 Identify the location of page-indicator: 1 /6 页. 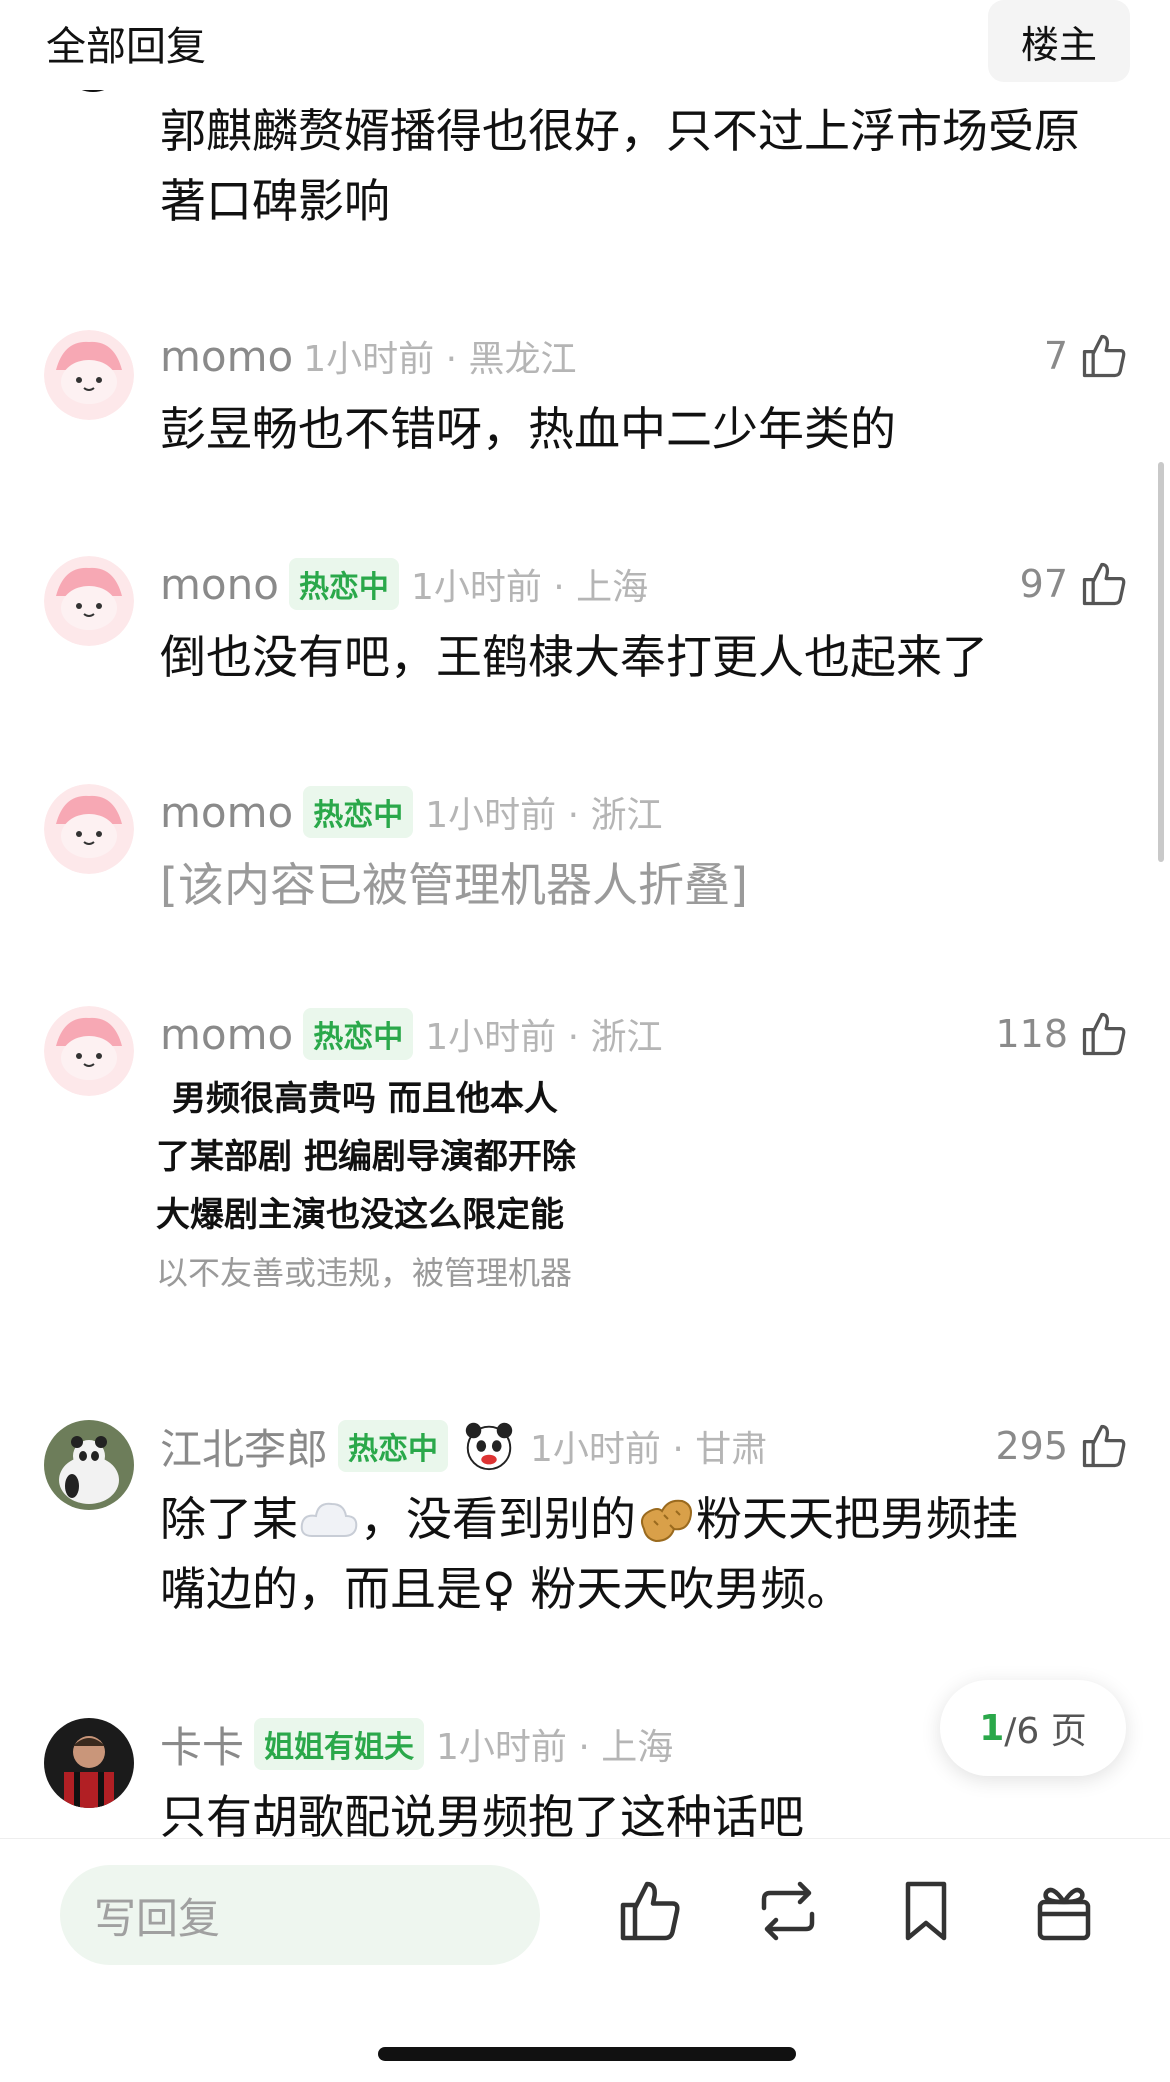
(1033, 1728).